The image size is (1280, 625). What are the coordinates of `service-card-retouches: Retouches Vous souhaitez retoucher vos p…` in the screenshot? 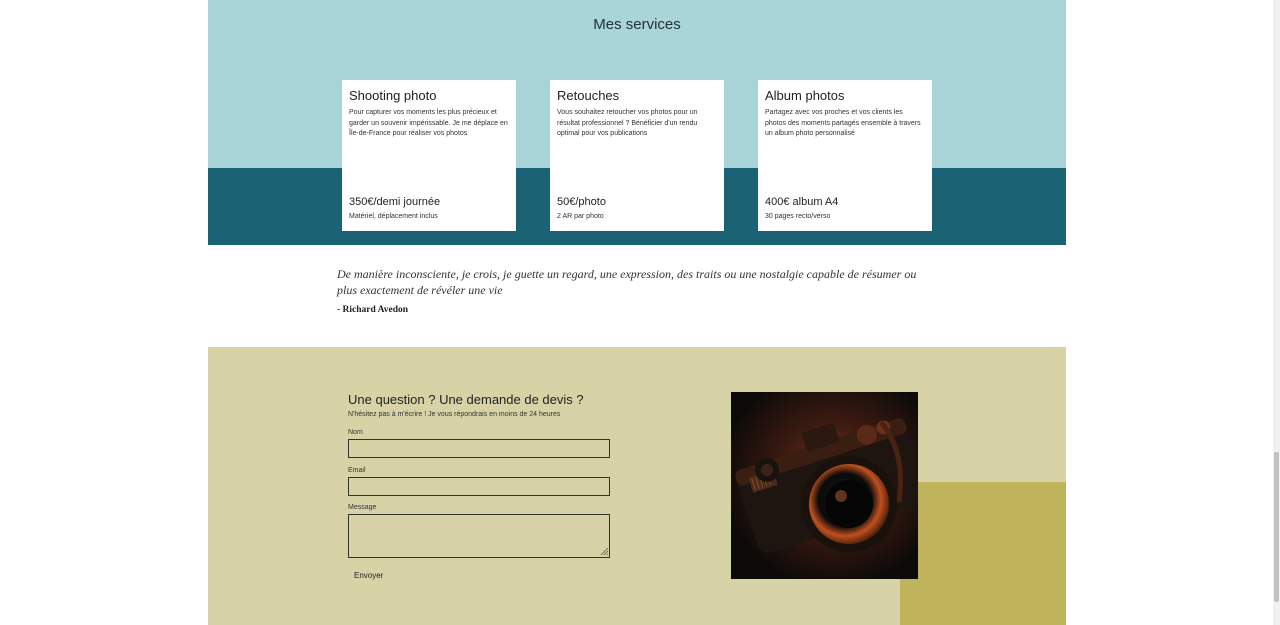 It's located at (637, 155).